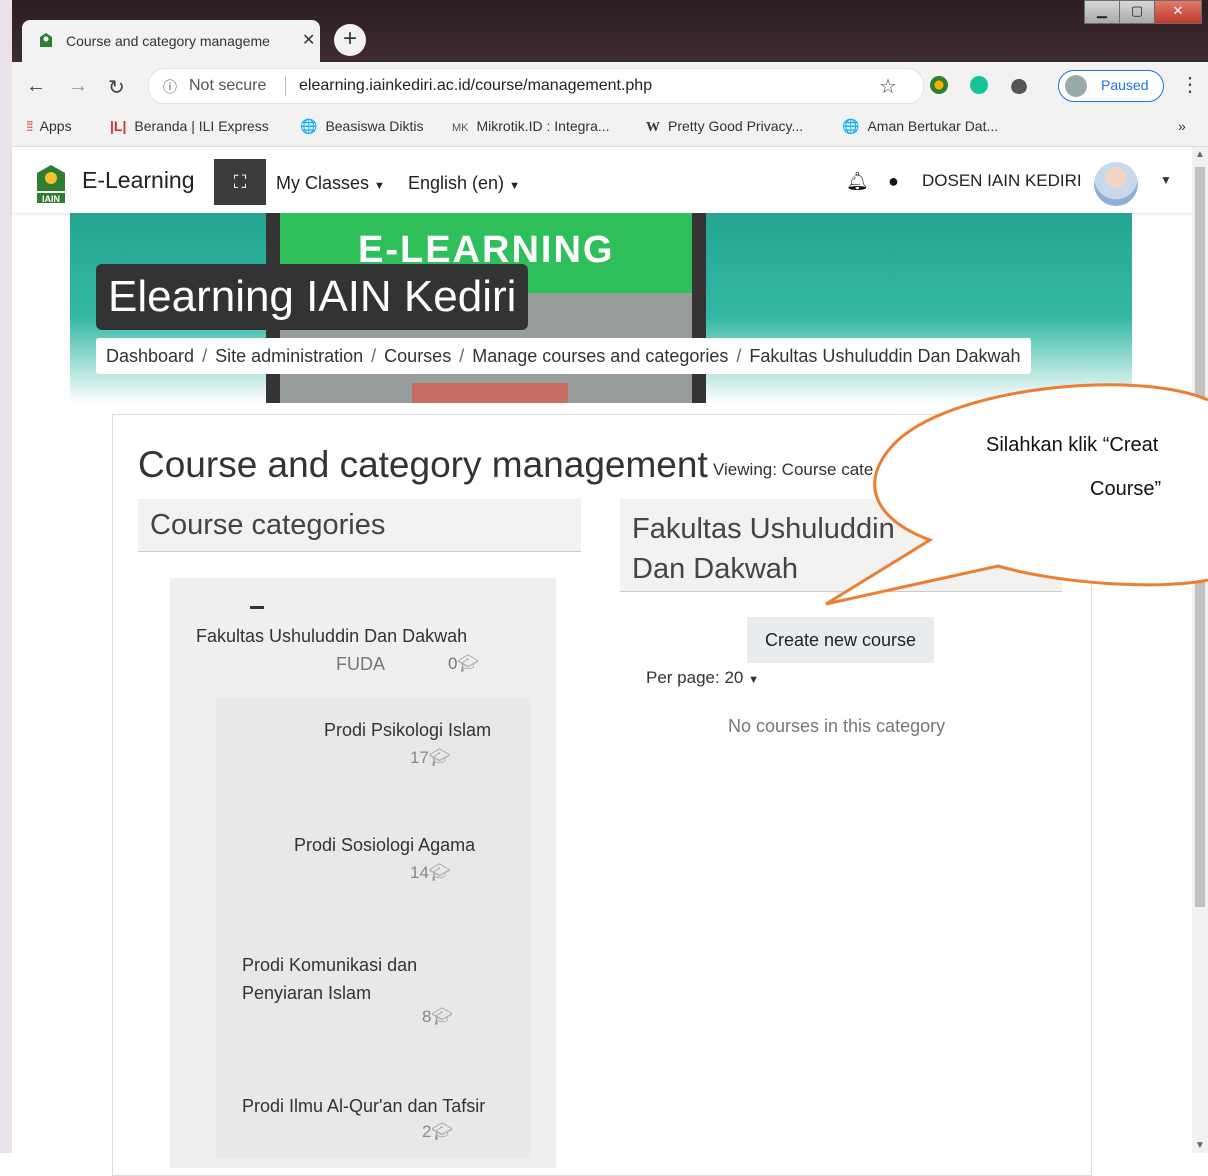 The width and height of the screenshot is (1208, 1176). Describe the element at coordinates (1016, 494) in the screenshot. I see `callout-bubble` at that location.